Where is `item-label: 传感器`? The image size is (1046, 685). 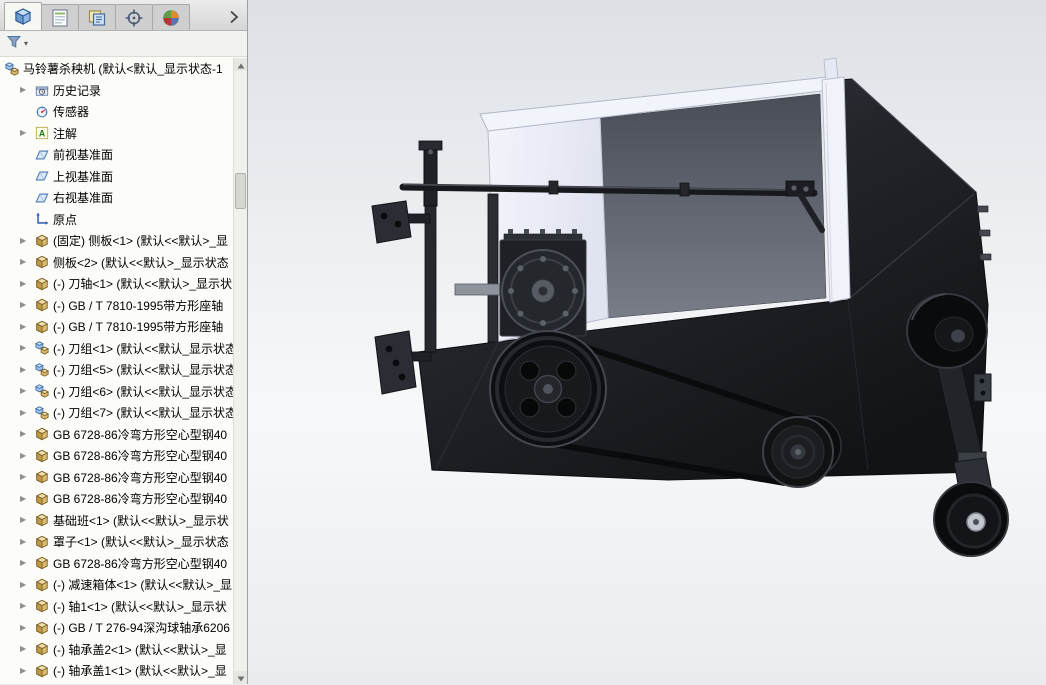 item-label: 传感器 is located at coordinates (71, 112).